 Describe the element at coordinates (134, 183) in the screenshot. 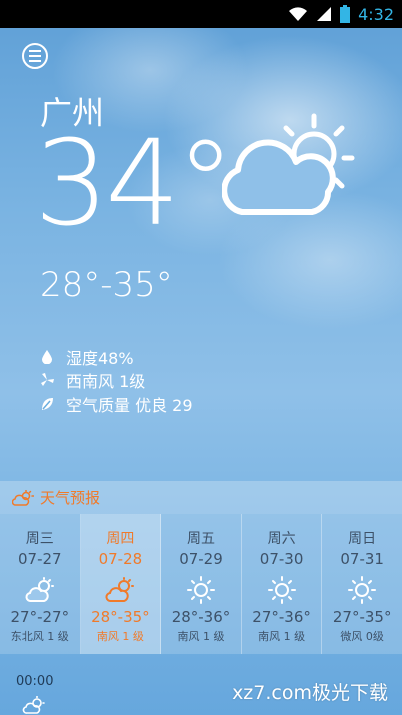

I see `current-temperature: 34°` at that location.